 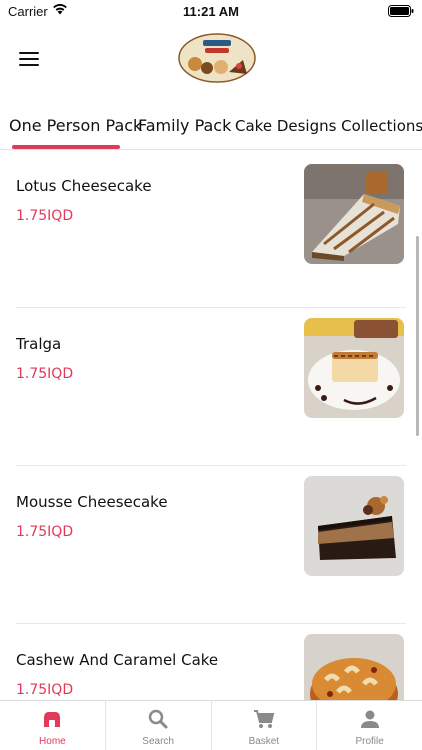 I want to click on active-tab-indicator, so click(x=66, y=147).